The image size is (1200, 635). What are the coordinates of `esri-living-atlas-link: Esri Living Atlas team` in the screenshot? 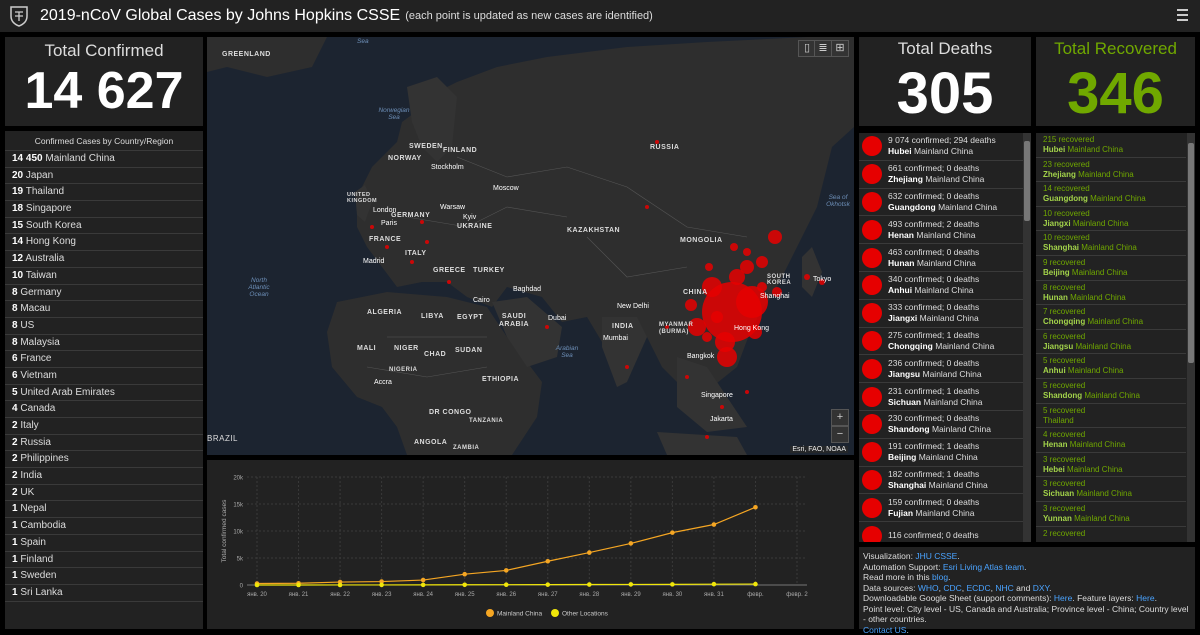 It's located at (983, 567).